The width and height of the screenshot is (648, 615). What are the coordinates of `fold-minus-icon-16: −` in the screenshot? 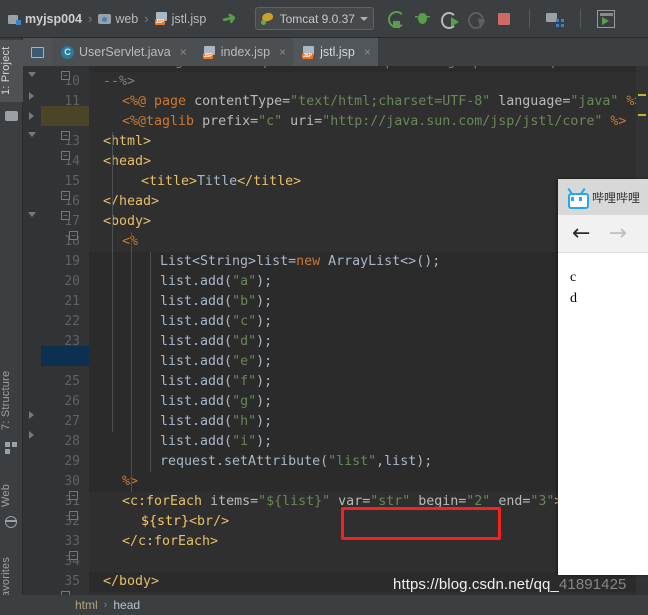 It's located at (65, 195).